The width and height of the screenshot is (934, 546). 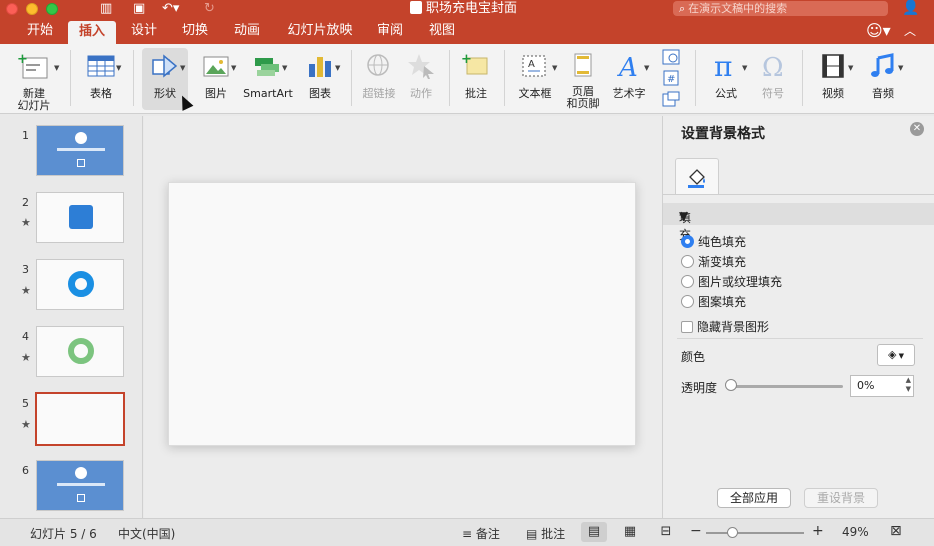 I want to click on wordart-button: A ▼ 艺术字, so click(x=629, y=79).